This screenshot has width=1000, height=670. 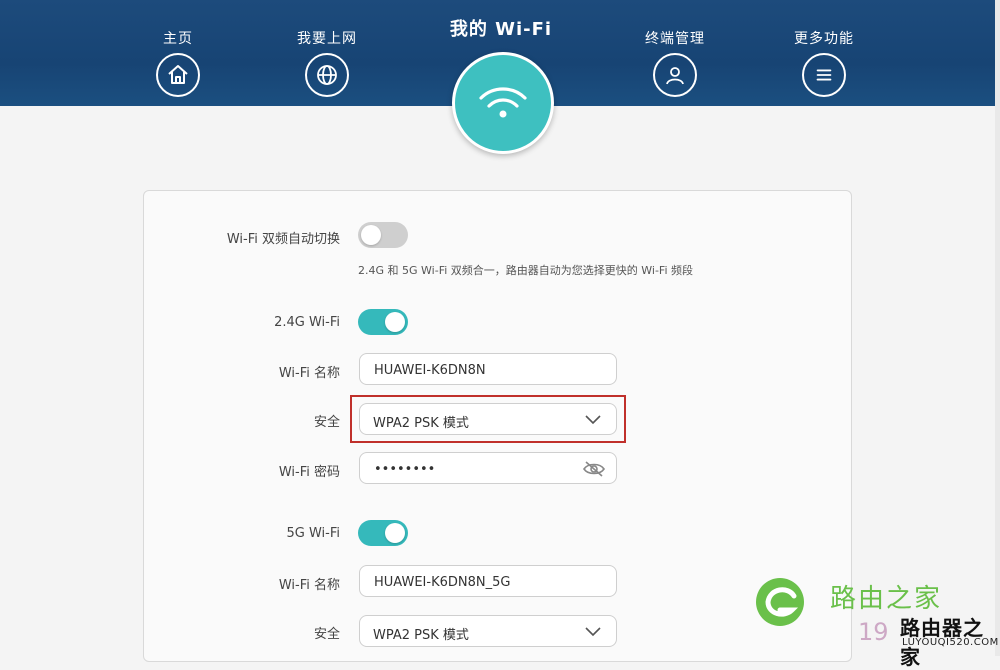 I want to click on band-5-label: 5G Wi-Fi, so click(x=313, y=533).